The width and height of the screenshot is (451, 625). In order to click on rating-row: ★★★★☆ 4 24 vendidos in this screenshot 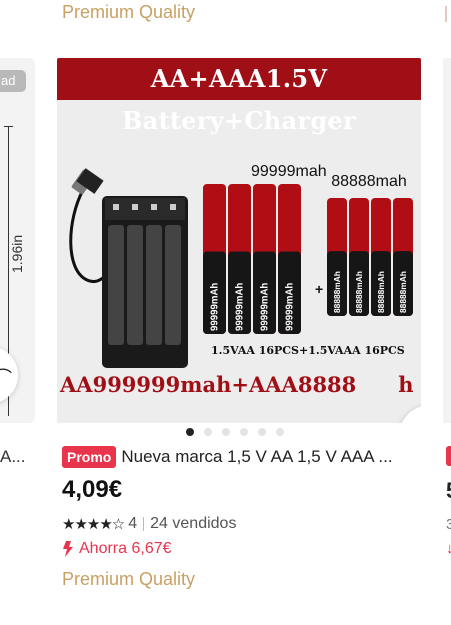, I will do `click(149, 524)`.